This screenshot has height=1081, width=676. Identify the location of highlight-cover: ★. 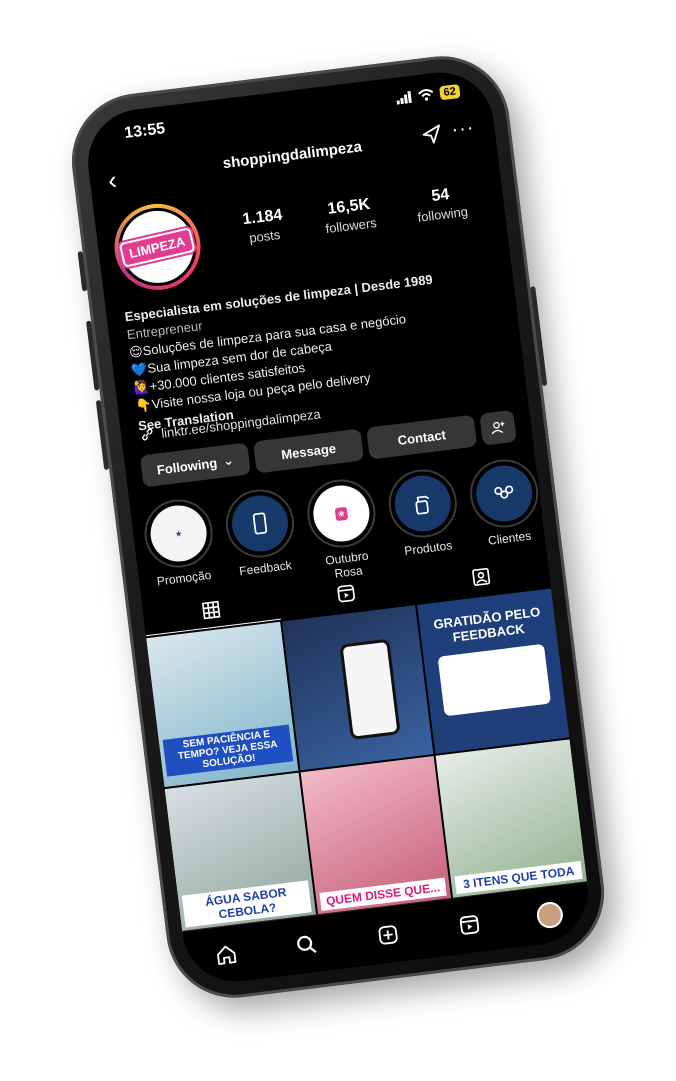
(178, 533).